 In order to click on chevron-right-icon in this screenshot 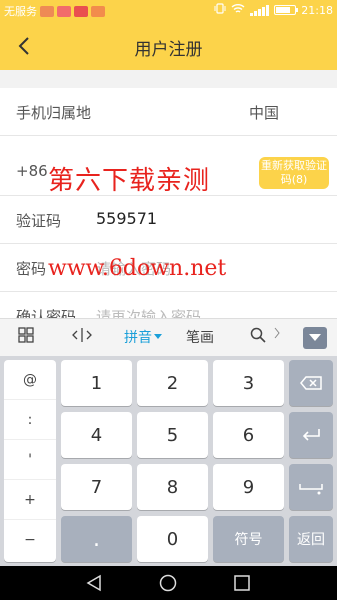, I will do `click(277, 333)`.